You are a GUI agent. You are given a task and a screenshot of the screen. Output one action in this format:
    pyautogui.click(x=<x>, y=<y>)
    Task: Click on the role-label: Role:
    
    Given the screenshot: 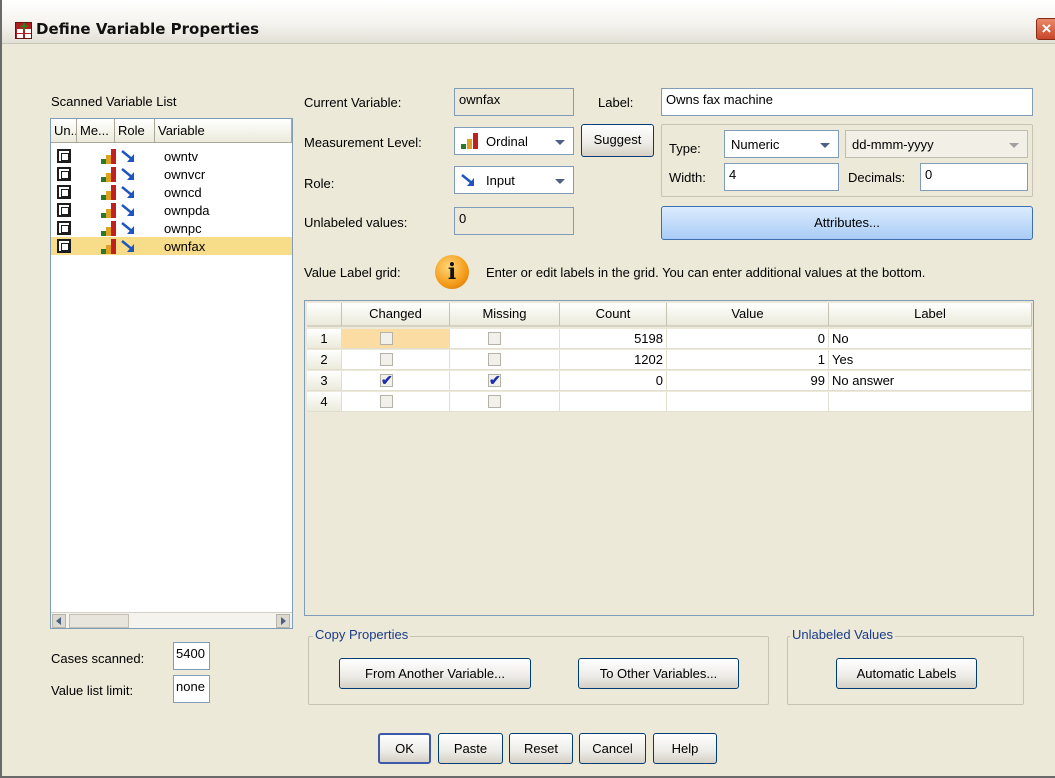 What is the action you would take?
    pyautogui.click(x=319, y=183)
    